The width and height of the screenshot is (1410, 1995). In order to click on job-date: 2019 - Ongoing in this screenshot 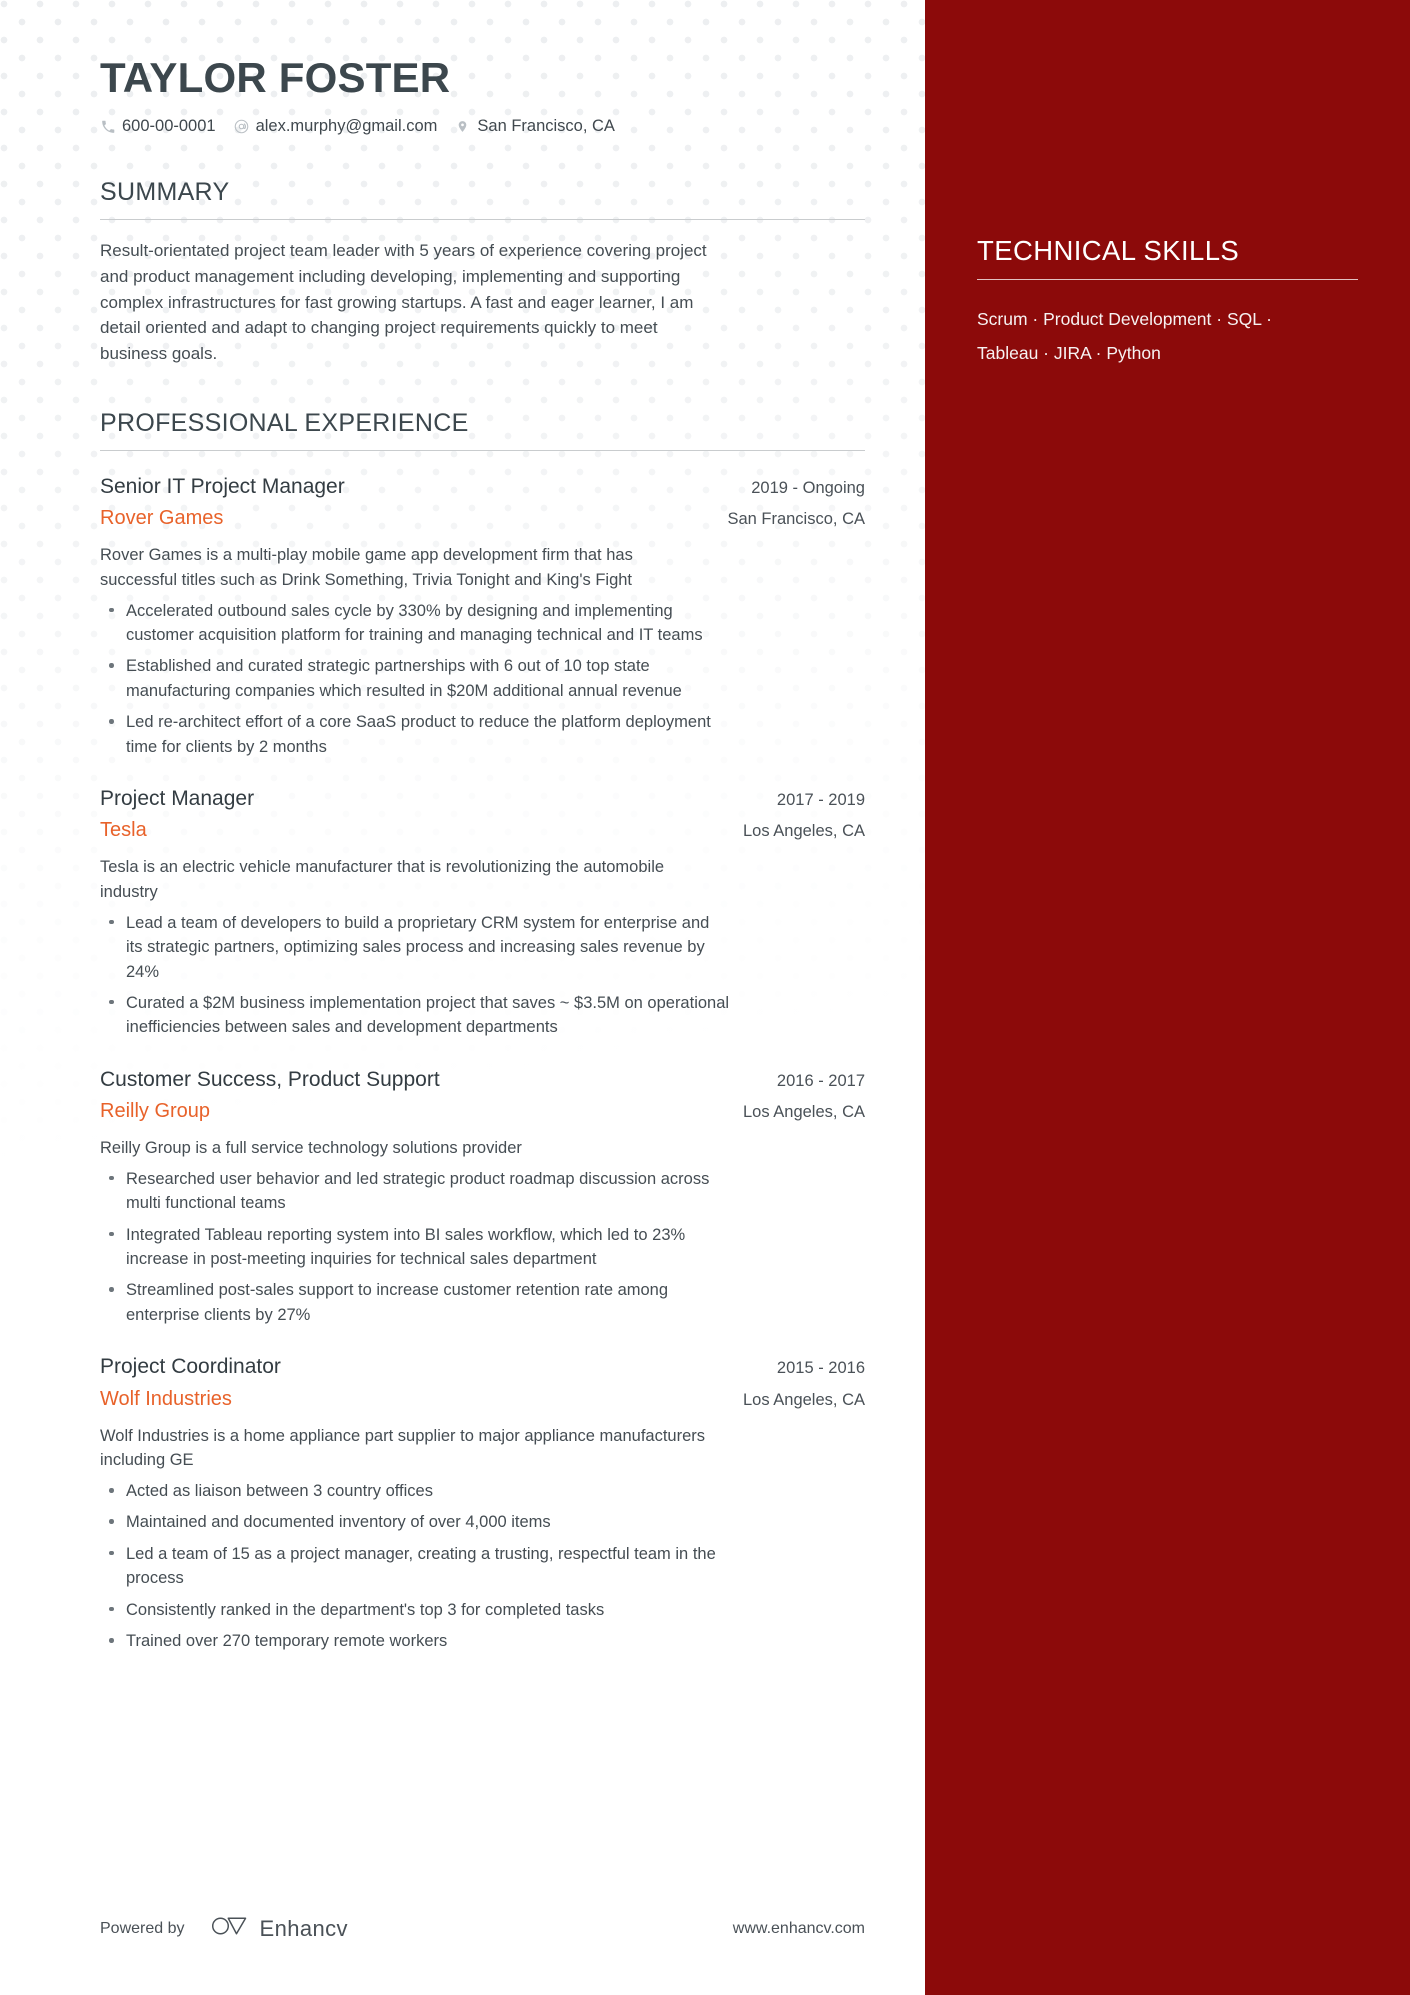, I will do `click(808, 487)`.